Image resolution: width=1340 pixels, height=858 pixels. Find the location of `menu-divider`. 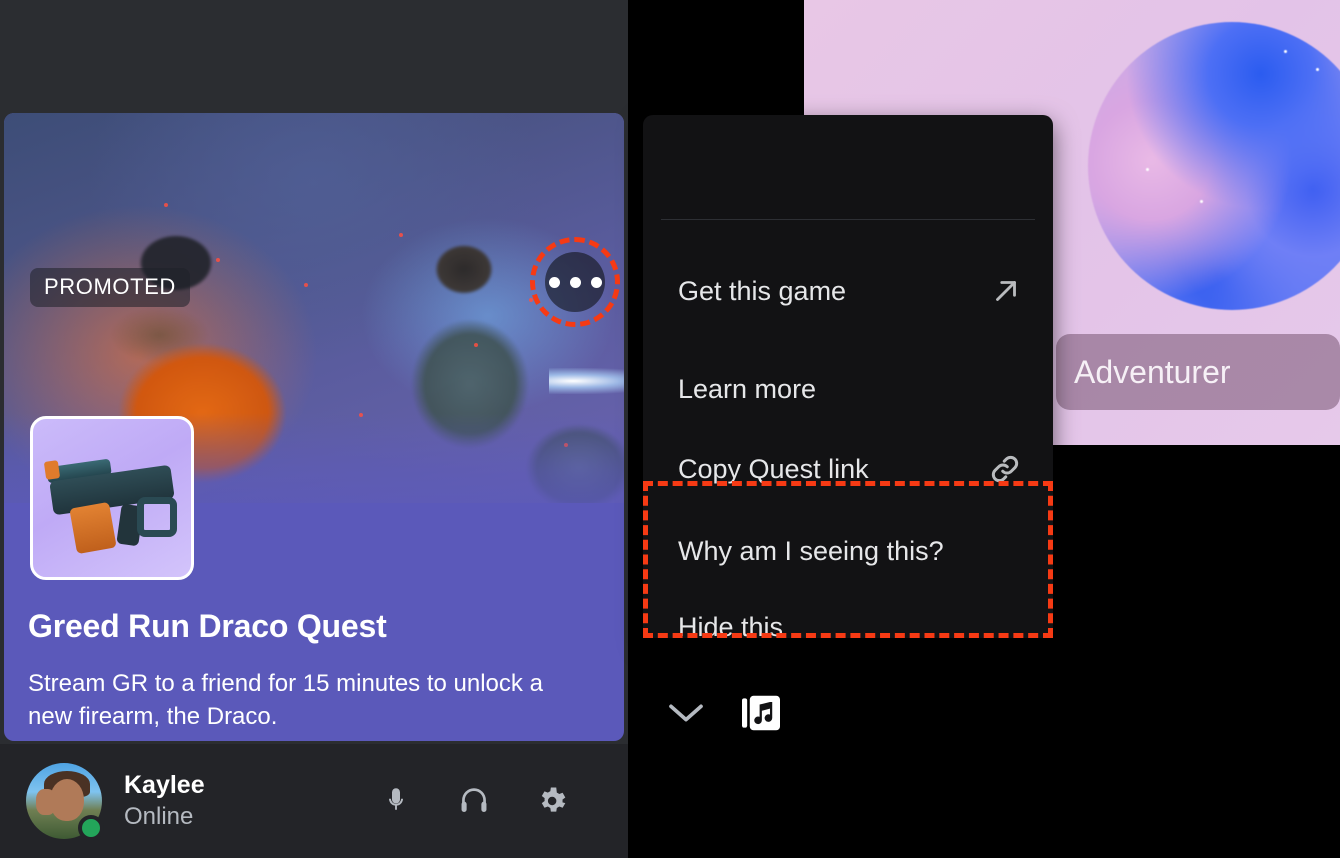

menu-divider is located at coordinates (848, 219).